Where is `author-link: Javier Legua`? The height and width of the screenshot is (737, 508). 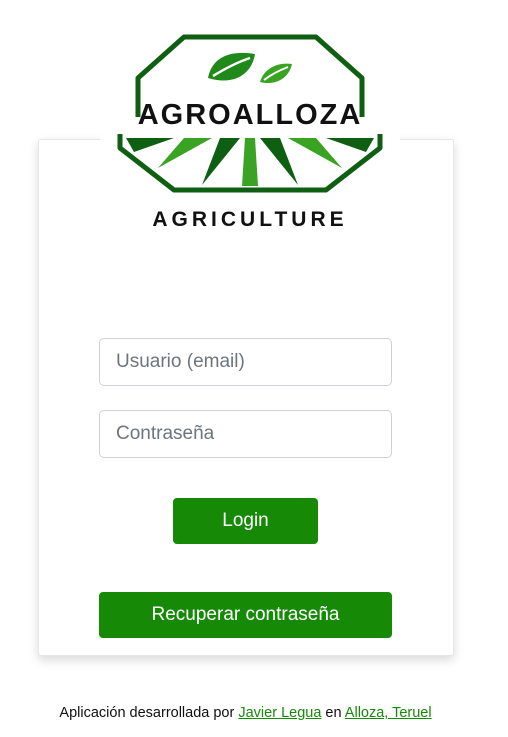
author-link: Javier Legua is located at coordinates (279, 713).